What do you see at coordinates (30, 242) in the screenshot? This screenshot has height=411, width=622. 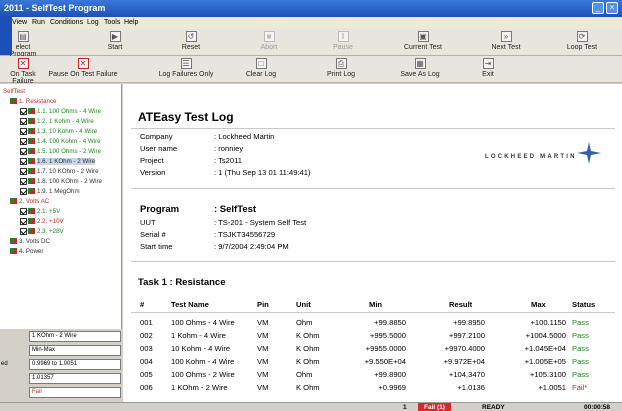 I see `tree-node: 3. Volts DC` at bounding box center [30, 242].